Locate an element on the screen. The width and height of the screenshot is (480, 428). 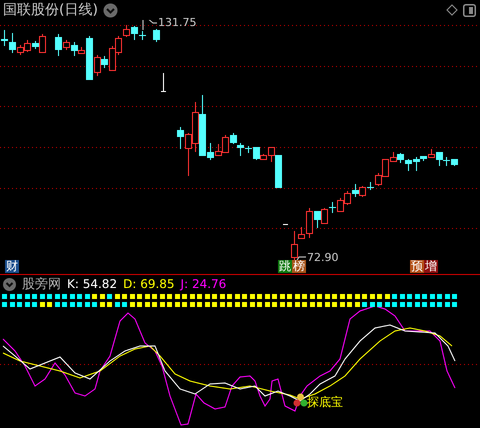
signal-label: 探底宝 is located at coordinates (325, 402).